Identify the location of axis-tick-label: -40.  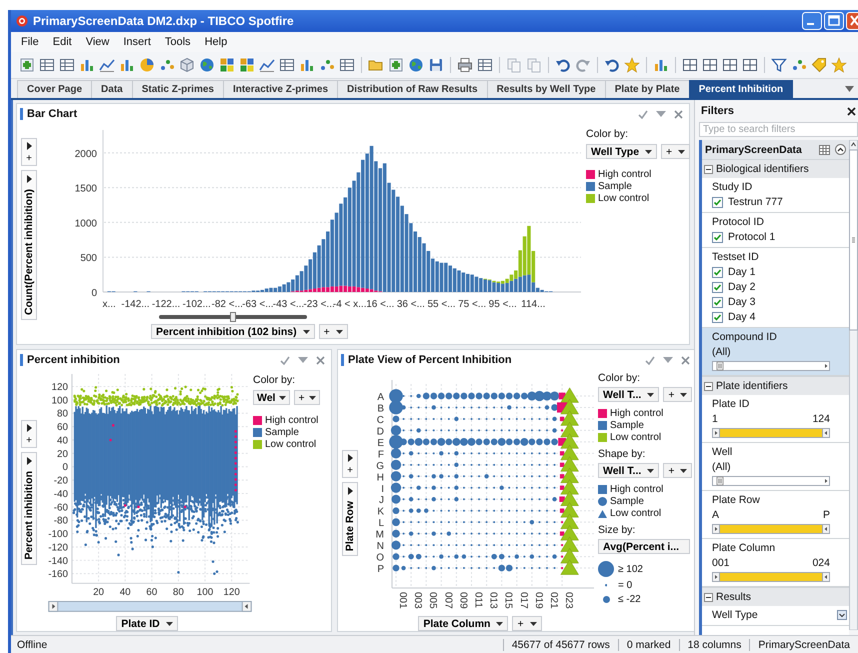
(61, 494).